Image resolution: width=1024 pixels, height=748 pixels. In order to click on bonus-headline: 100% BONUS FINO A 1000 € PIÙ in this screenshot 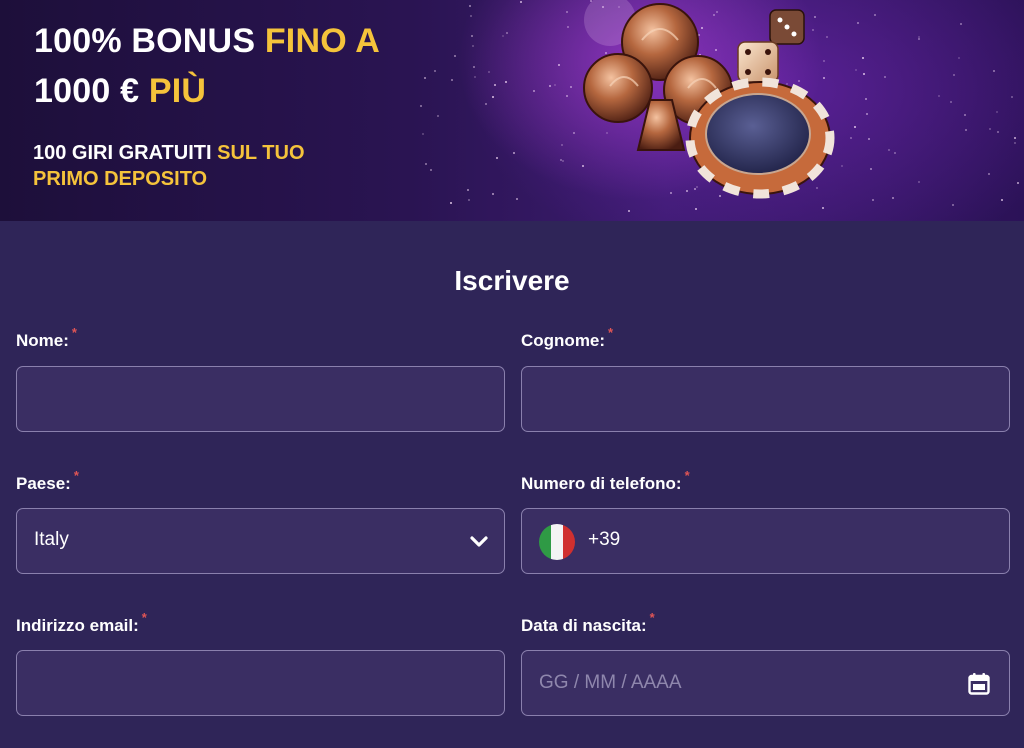, I will do `click(207, 66)`.